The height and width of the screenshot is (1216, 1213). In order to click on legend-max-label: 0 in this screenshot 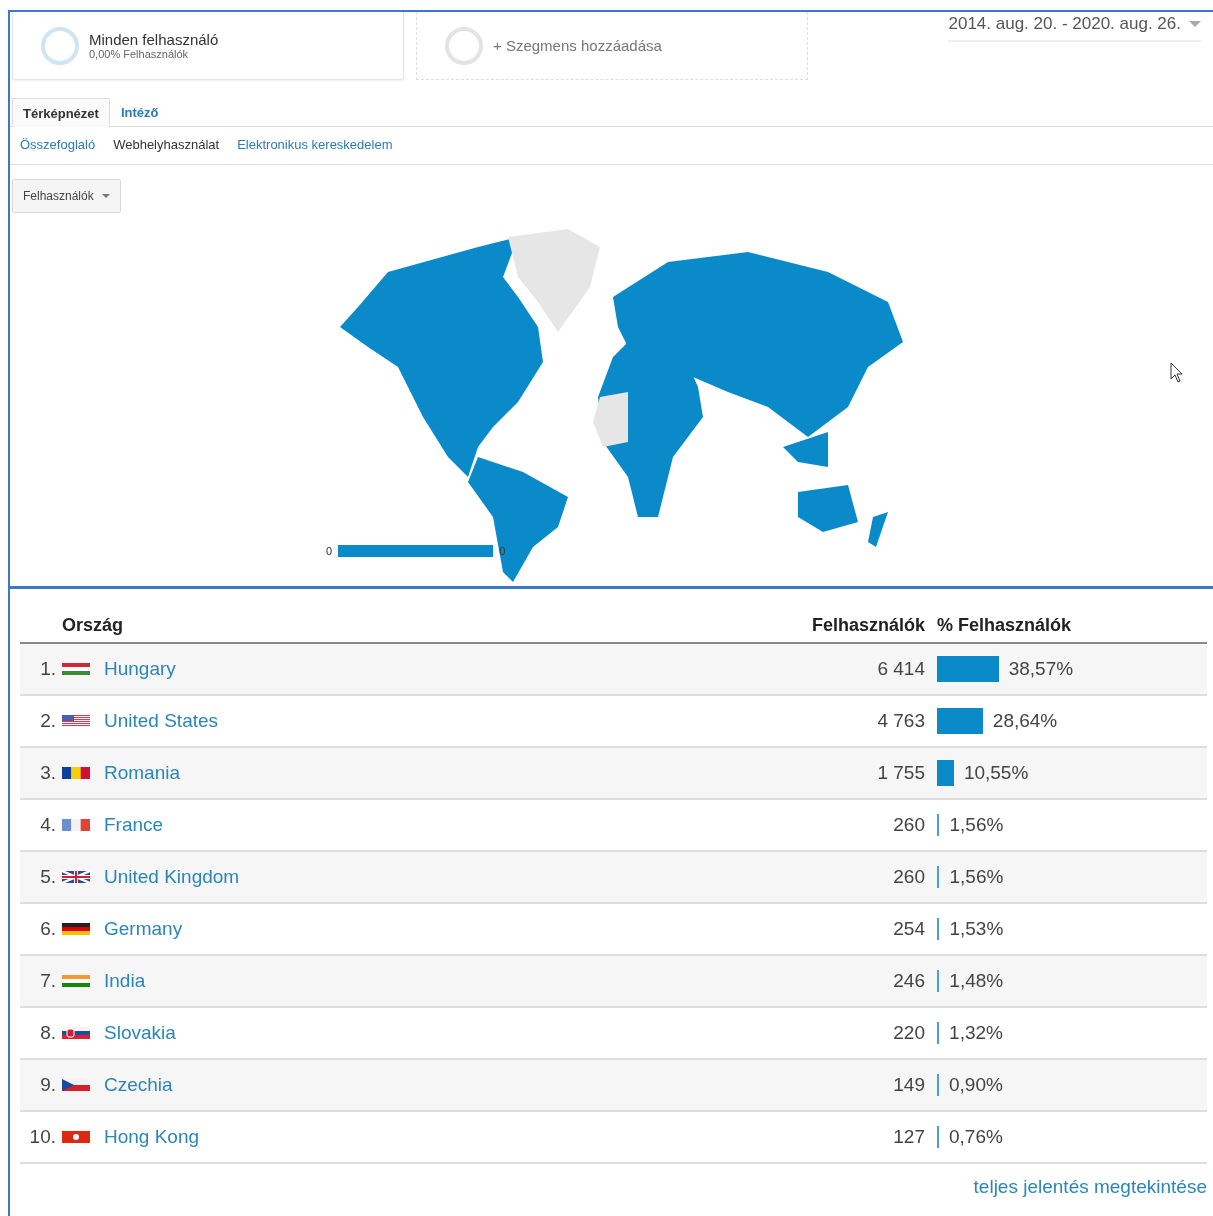, I will do `click(502, 551)`.